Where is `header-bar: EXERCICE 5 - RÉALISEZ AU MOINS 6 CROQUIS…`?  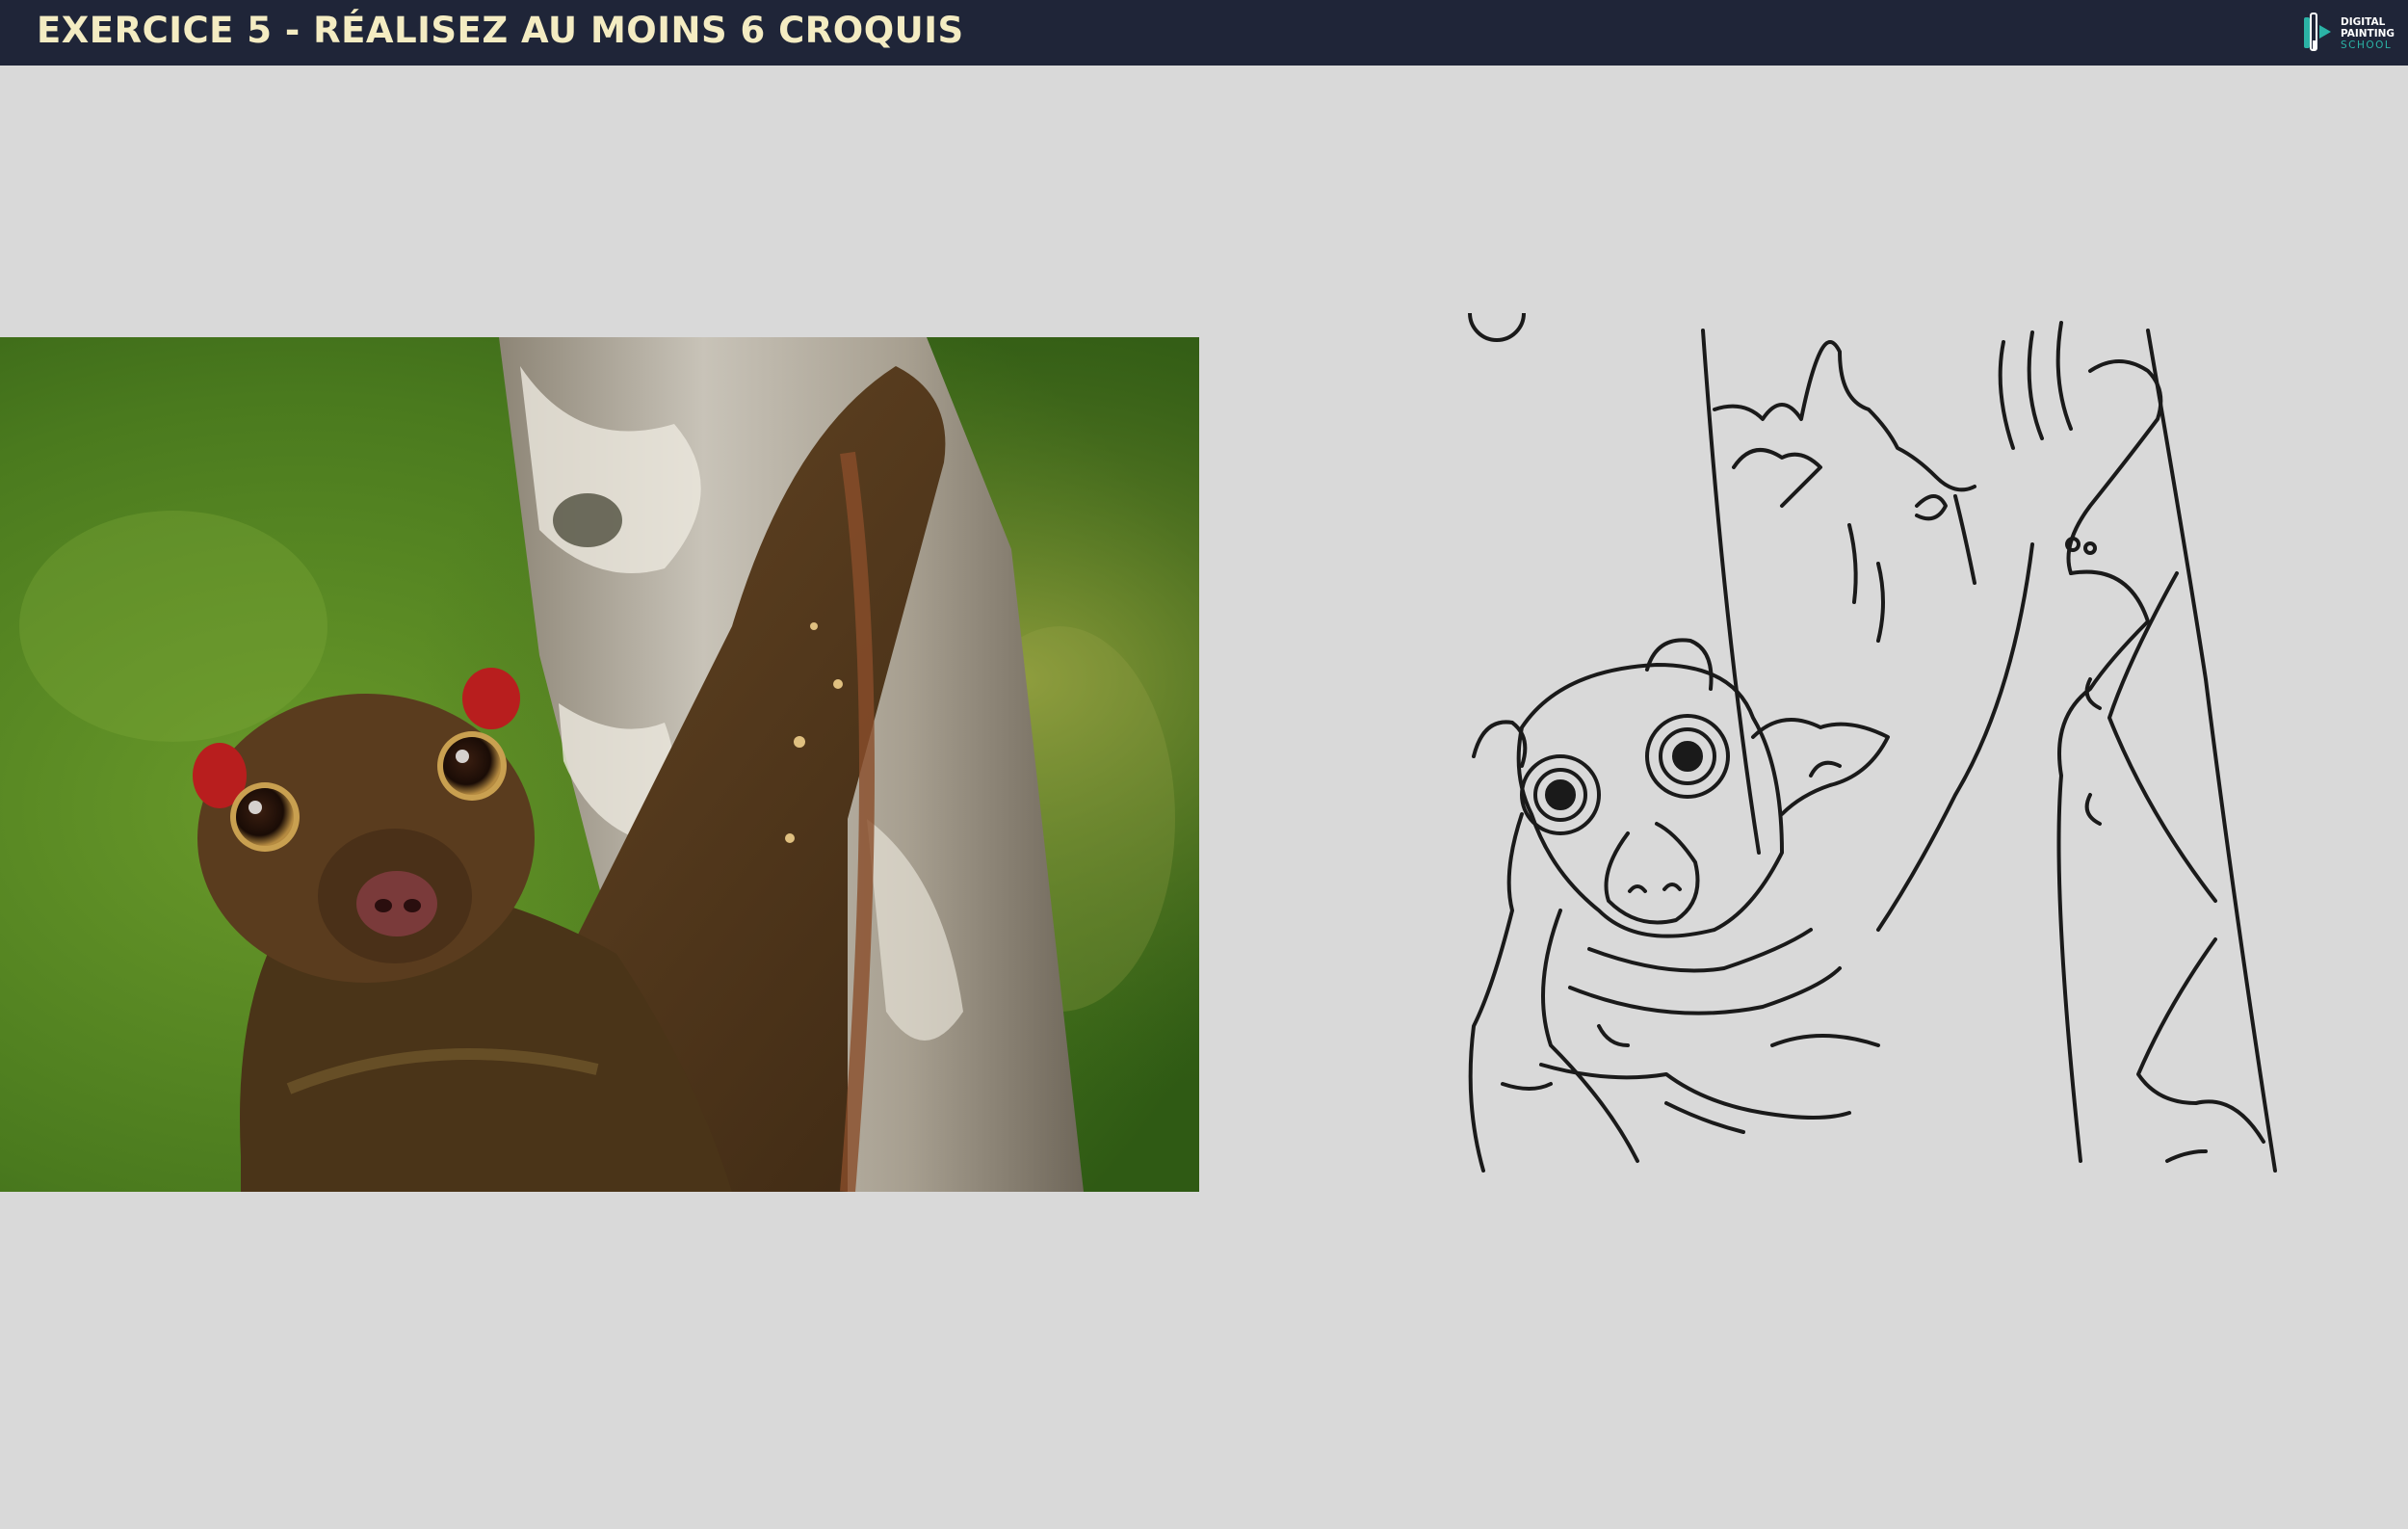 header-bar: EXERCICE 5 - RÉALISEZ AU MOINS 6 CROQUIS… is located at coordinates (1204, 33).